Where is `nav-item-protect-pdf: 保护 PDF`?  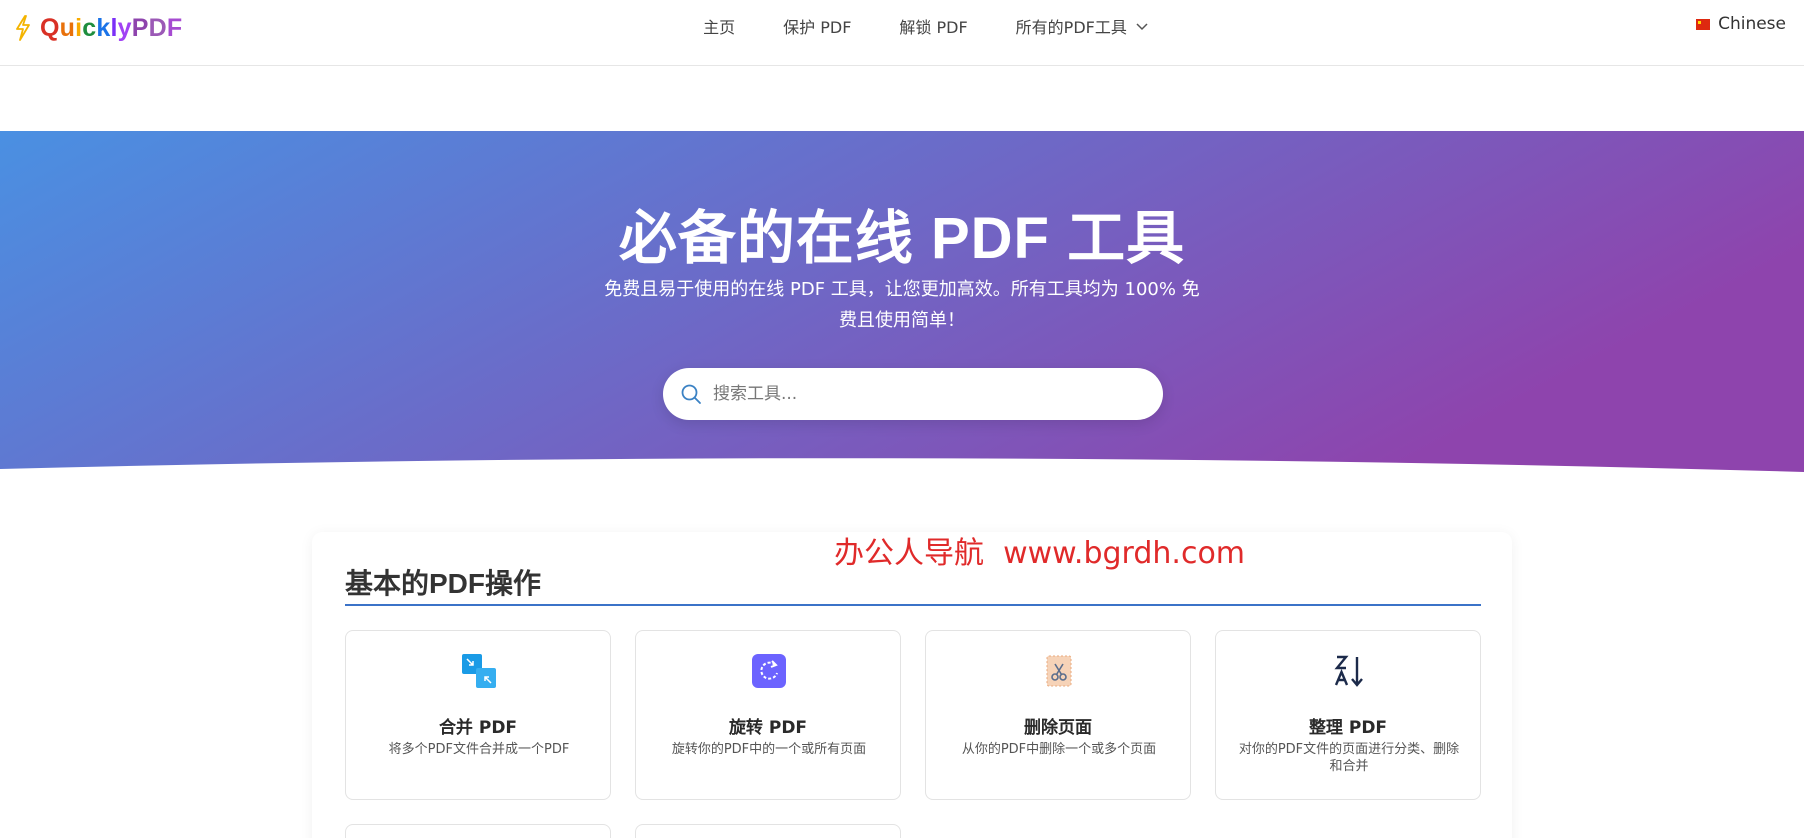 nav-item-protect-pdf: 保护 PDF is located at coordinates (817, 26).